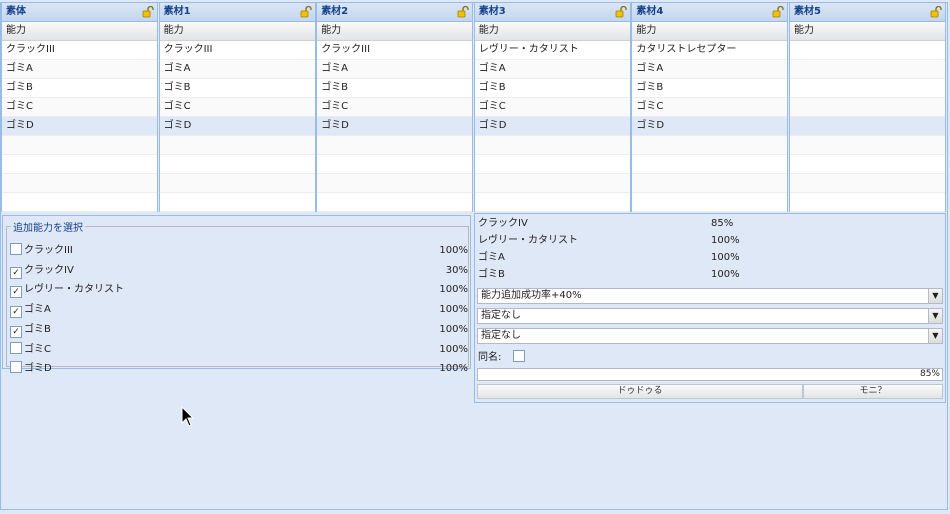 The image size is (950, 514). Describe the element at coordinates (239, 349) in the screenshot. I see `option-item: ゴミC 100%` at that location.